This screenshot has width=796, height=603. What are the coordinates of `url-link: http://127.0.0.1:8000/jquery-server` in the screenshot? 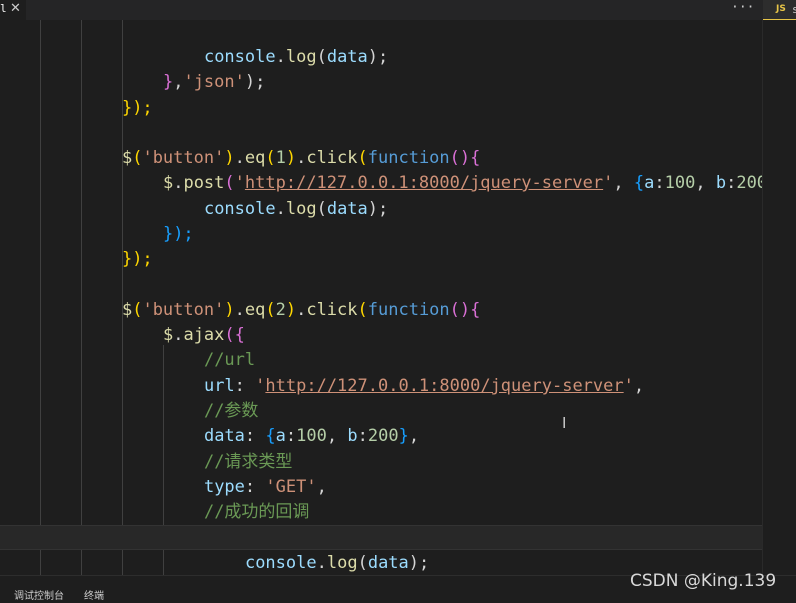 It's located at (444, 386).